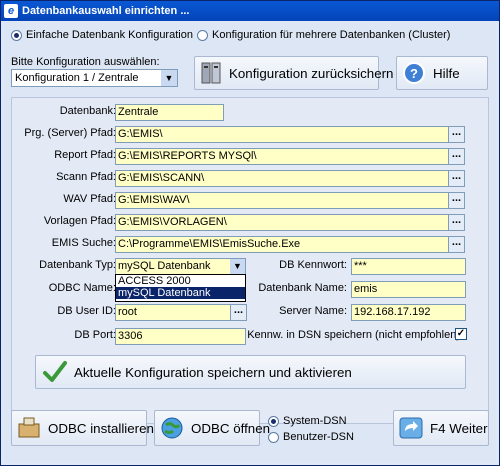  I want to click on db-kennwort-field: ***, so click(408, 266).